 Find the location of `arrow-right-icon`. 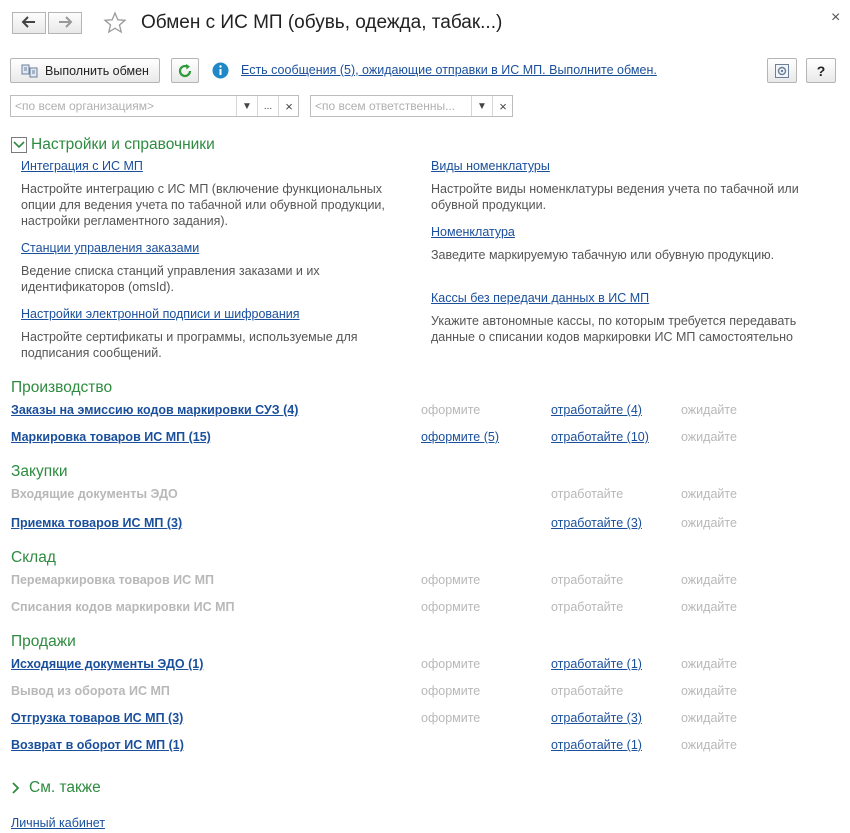

arrow-right-icon is located at coordinates (65, 23).